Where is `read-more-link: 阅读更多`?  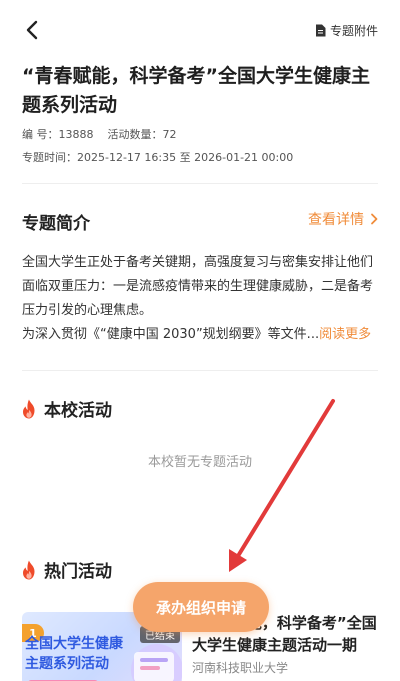 read-more-link: 阅读更多 is located at coordinates (345, 334).